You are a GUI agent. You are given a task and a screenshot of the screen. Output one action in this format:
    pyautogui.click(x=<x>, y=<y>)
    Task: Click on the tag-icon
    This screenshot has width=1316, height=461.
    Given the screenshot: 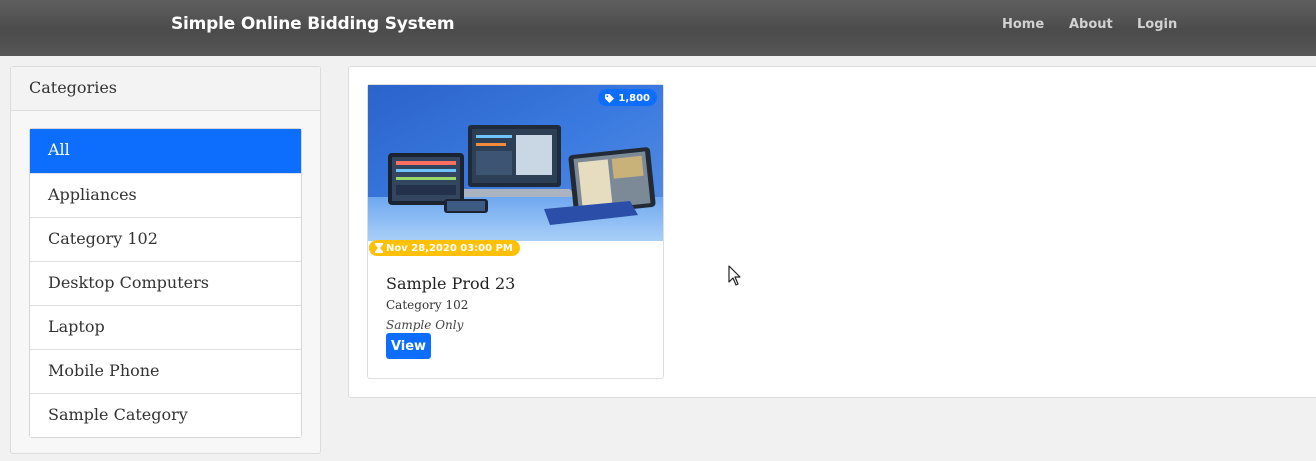 What is the action you would take?
    pyautogui.click(x=610, y=98)
    